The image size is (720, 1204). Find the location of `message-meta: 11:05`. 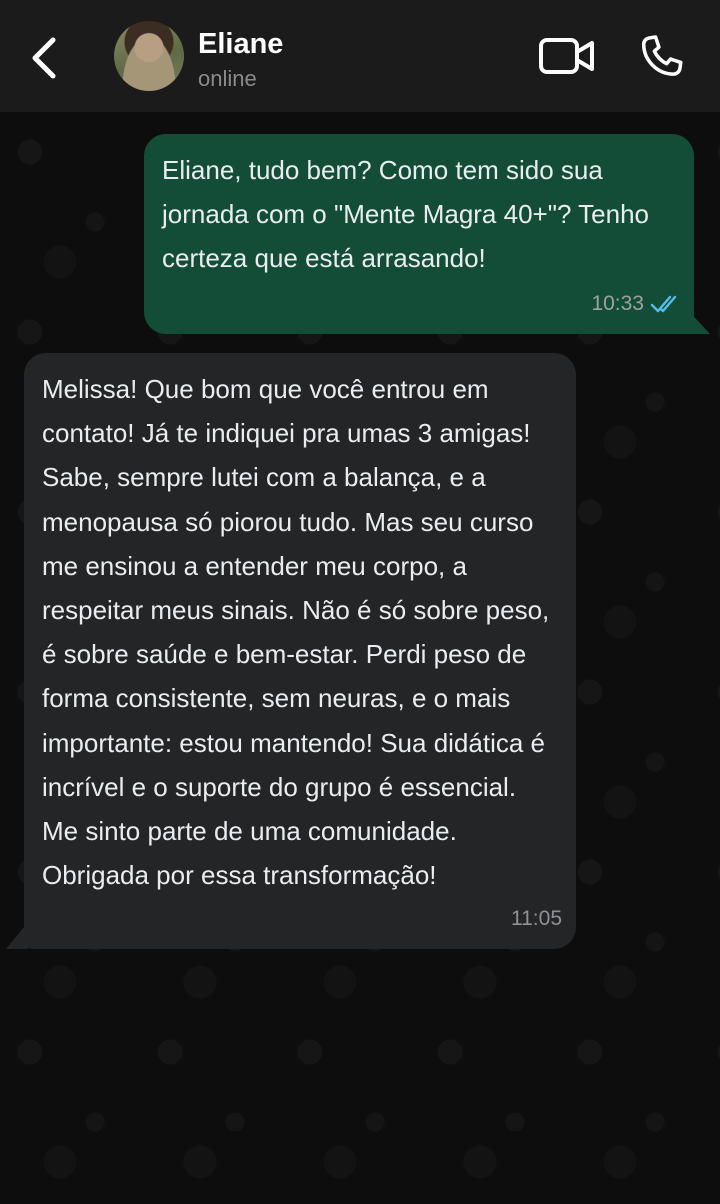

message-meta: 11:05 is located at coordinates (536, 919).